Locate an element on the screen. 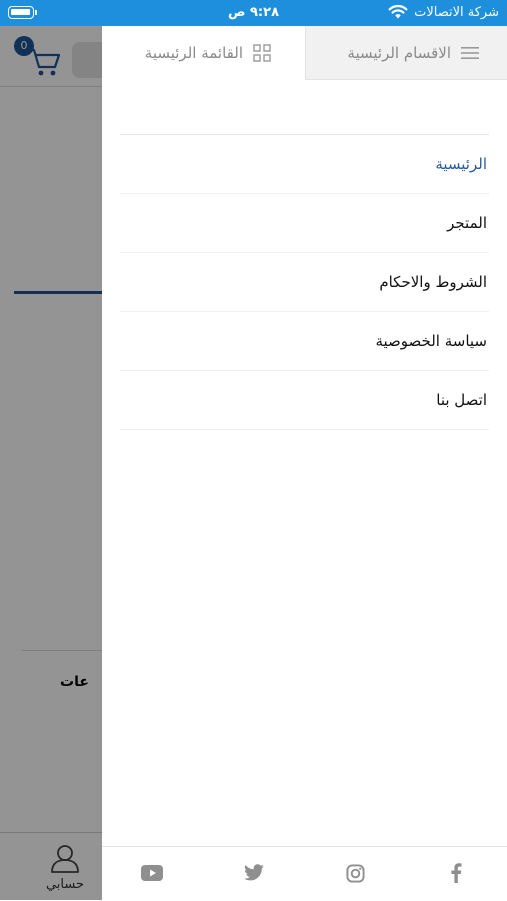 The width and height of the screenshot is (507, 901). tab-main-categories: الاقسام الرئيسية is located at coordinates (406, 53).